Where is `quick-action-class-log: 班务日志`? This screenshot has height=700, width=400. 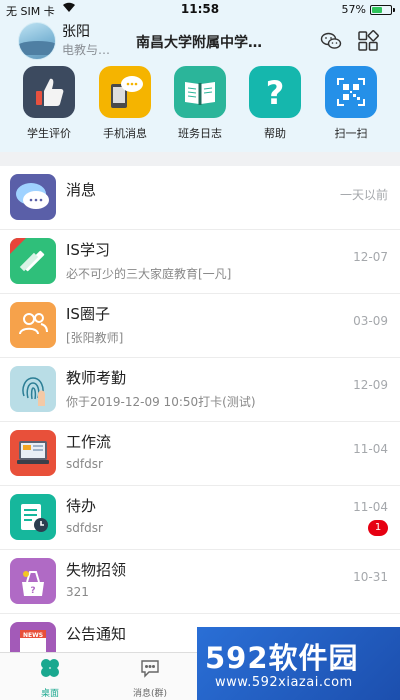 quick-action-class-log: 班务日志 is located at coordinates (200, 103).